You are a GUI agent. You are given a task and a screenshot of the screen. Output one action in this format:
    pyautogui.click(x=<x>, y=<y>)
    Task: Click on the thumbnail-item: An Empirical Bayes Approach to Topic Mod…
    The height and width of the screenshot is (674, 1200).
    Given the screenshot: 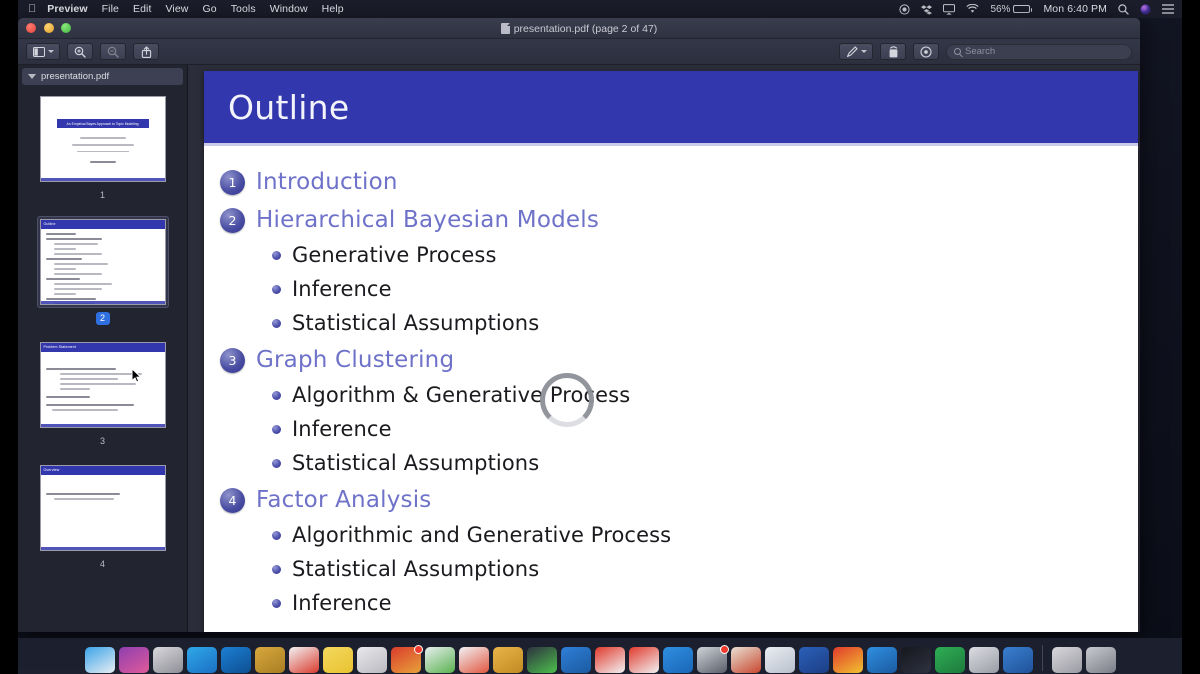 What is the action you would take?
    pyautogui.click(x=102, y=147)
    